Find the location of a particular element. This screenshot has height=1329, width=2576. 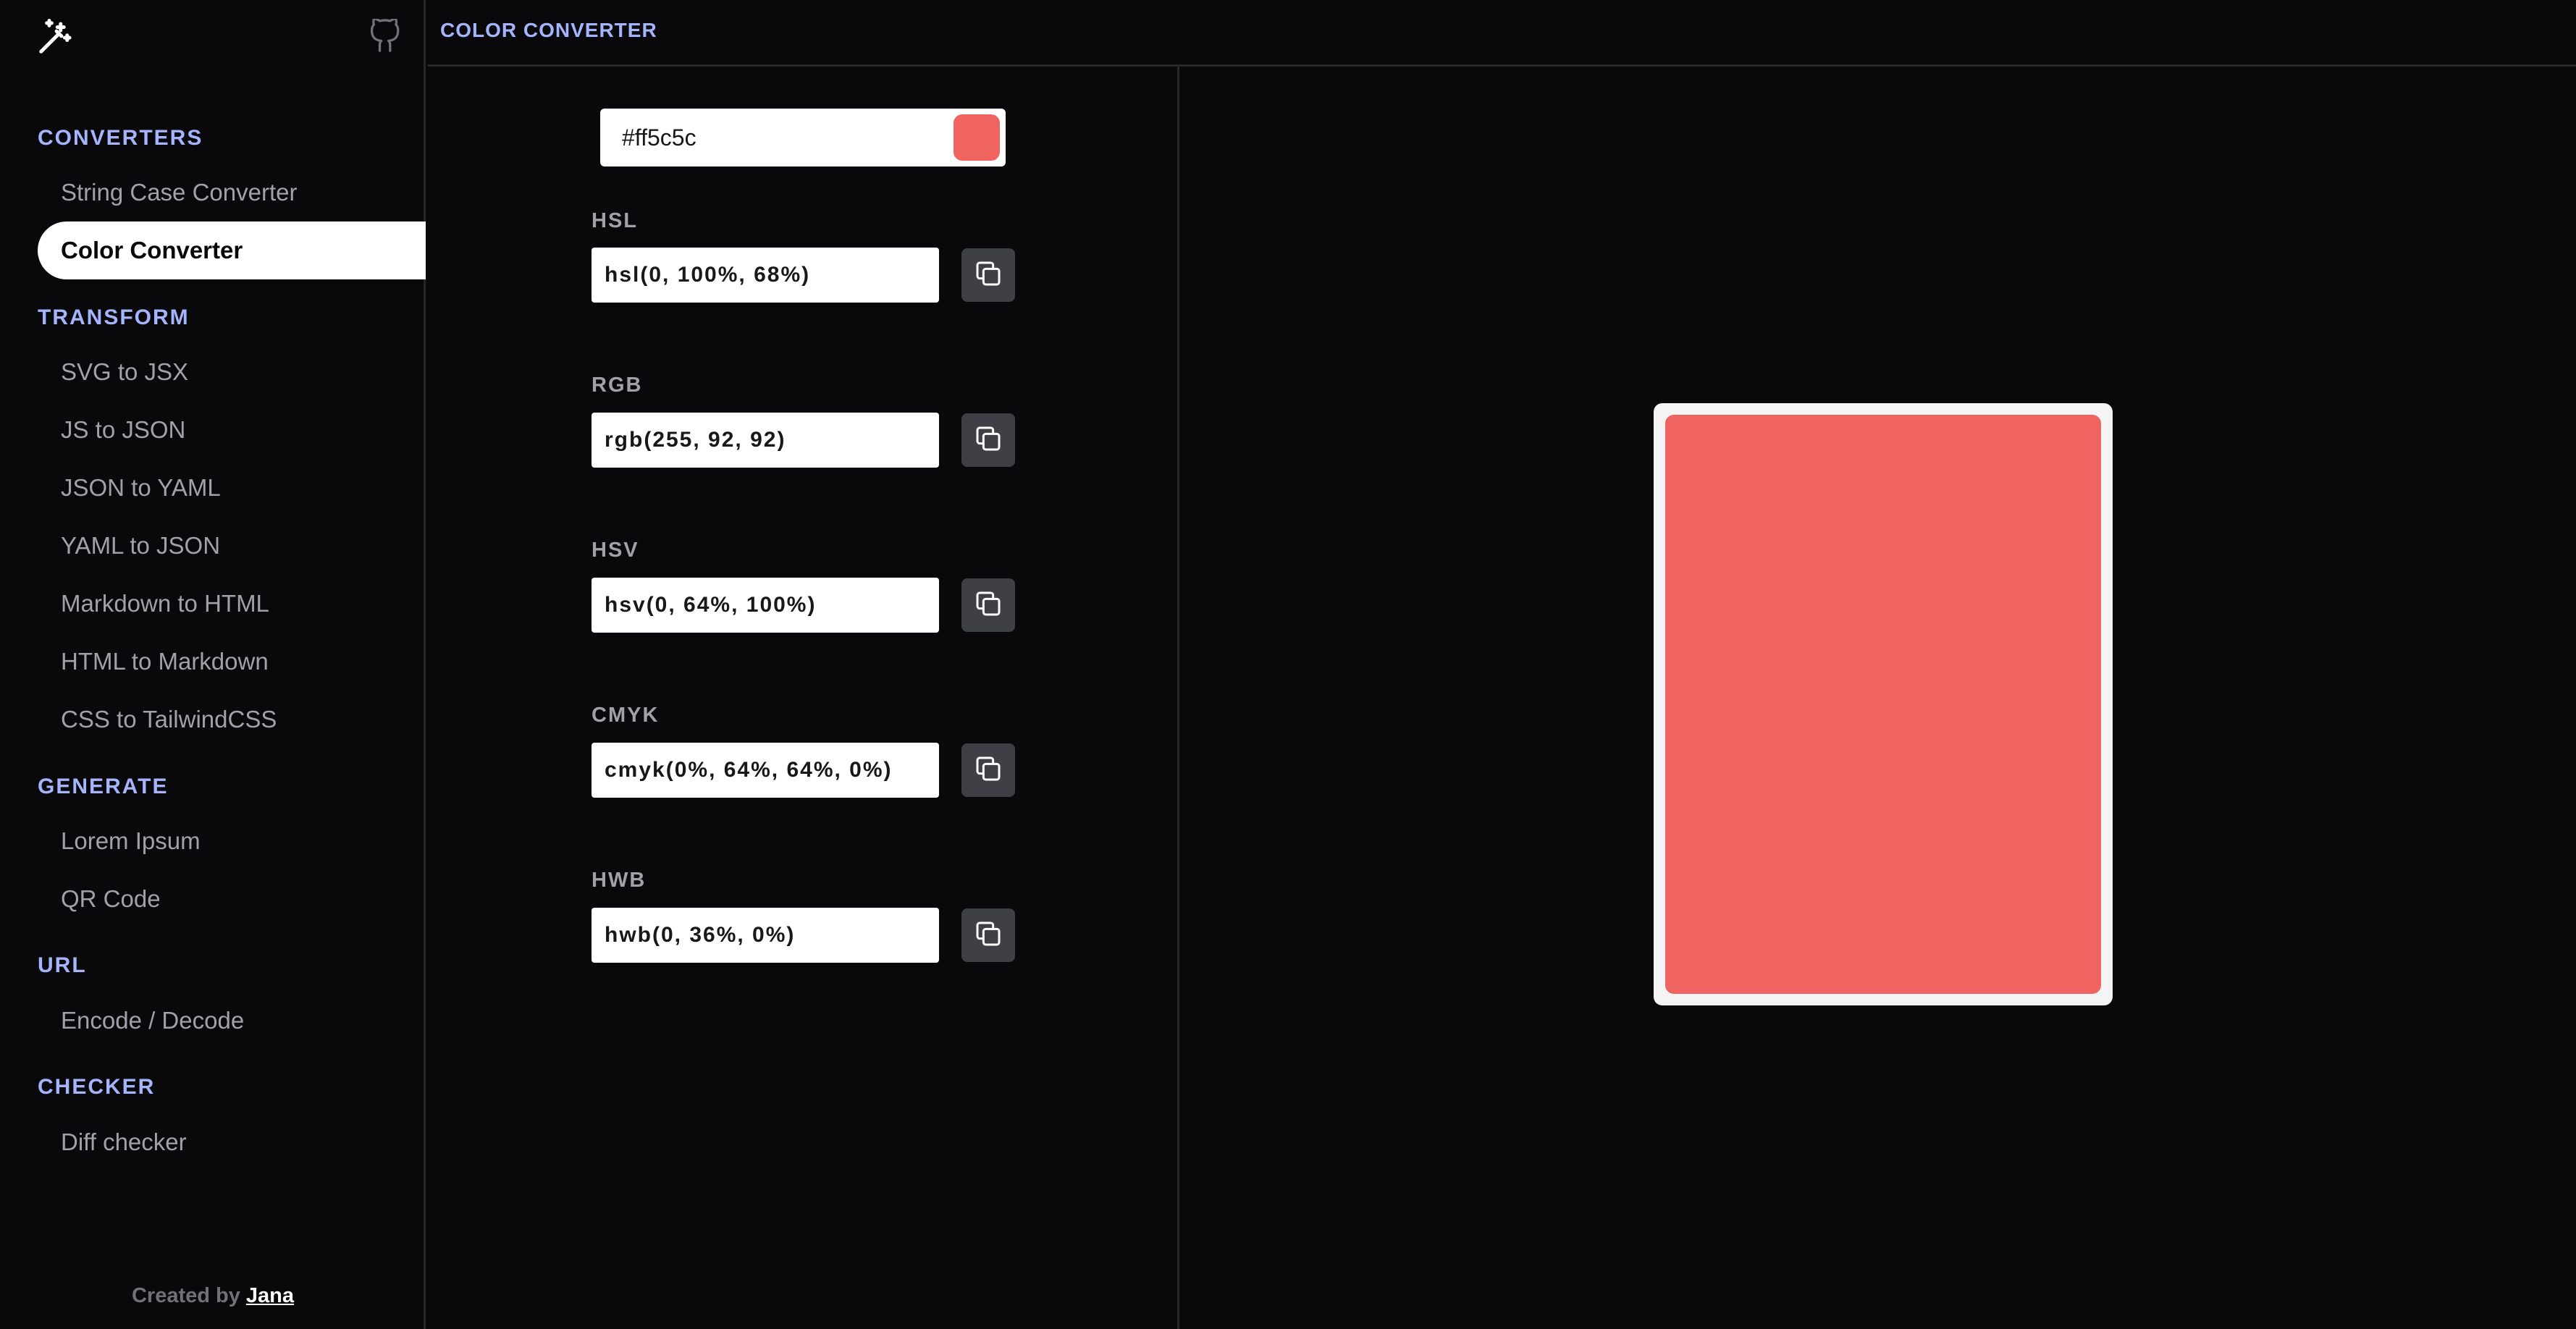

section-title-checker: CHECKER is located at coordinates (97, 1087).